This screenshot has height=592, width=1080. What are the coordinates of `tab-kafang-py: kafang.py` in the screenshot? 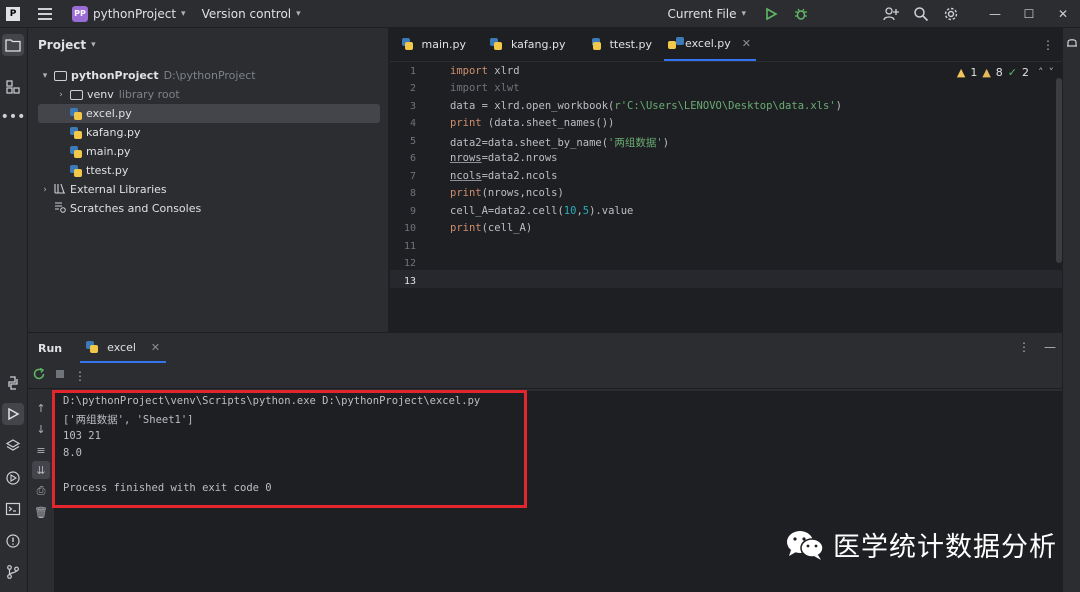 It's located at (529, 44).